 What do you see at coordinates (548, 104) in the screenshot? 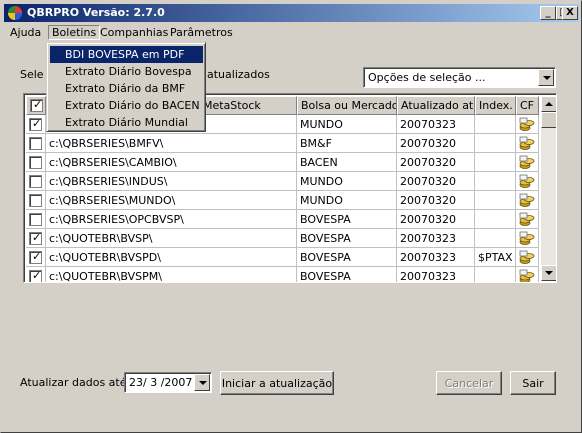
I see `scroll-up-button` at bounding box center [548, 104].